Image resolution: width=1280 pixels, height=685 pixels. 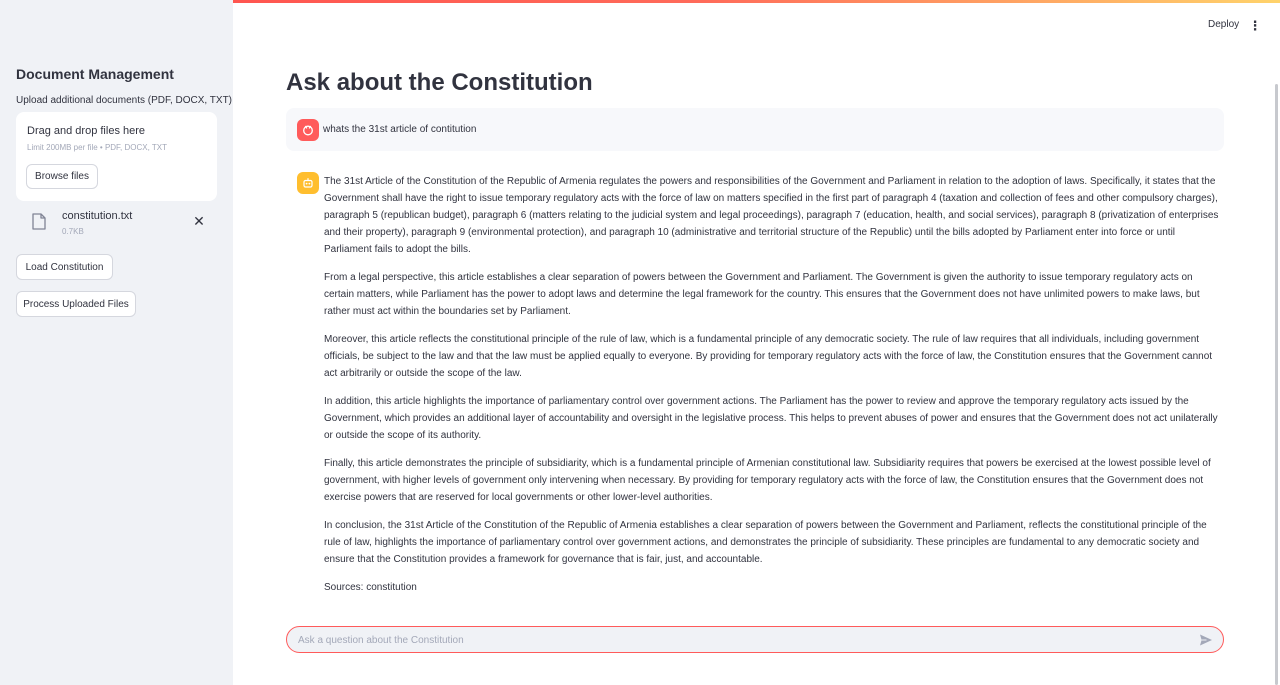 What do you see at coordinates (370, 587) in the screenshot?
I see `sources-text: Sources: constitution` at bounding box center [370, 587].